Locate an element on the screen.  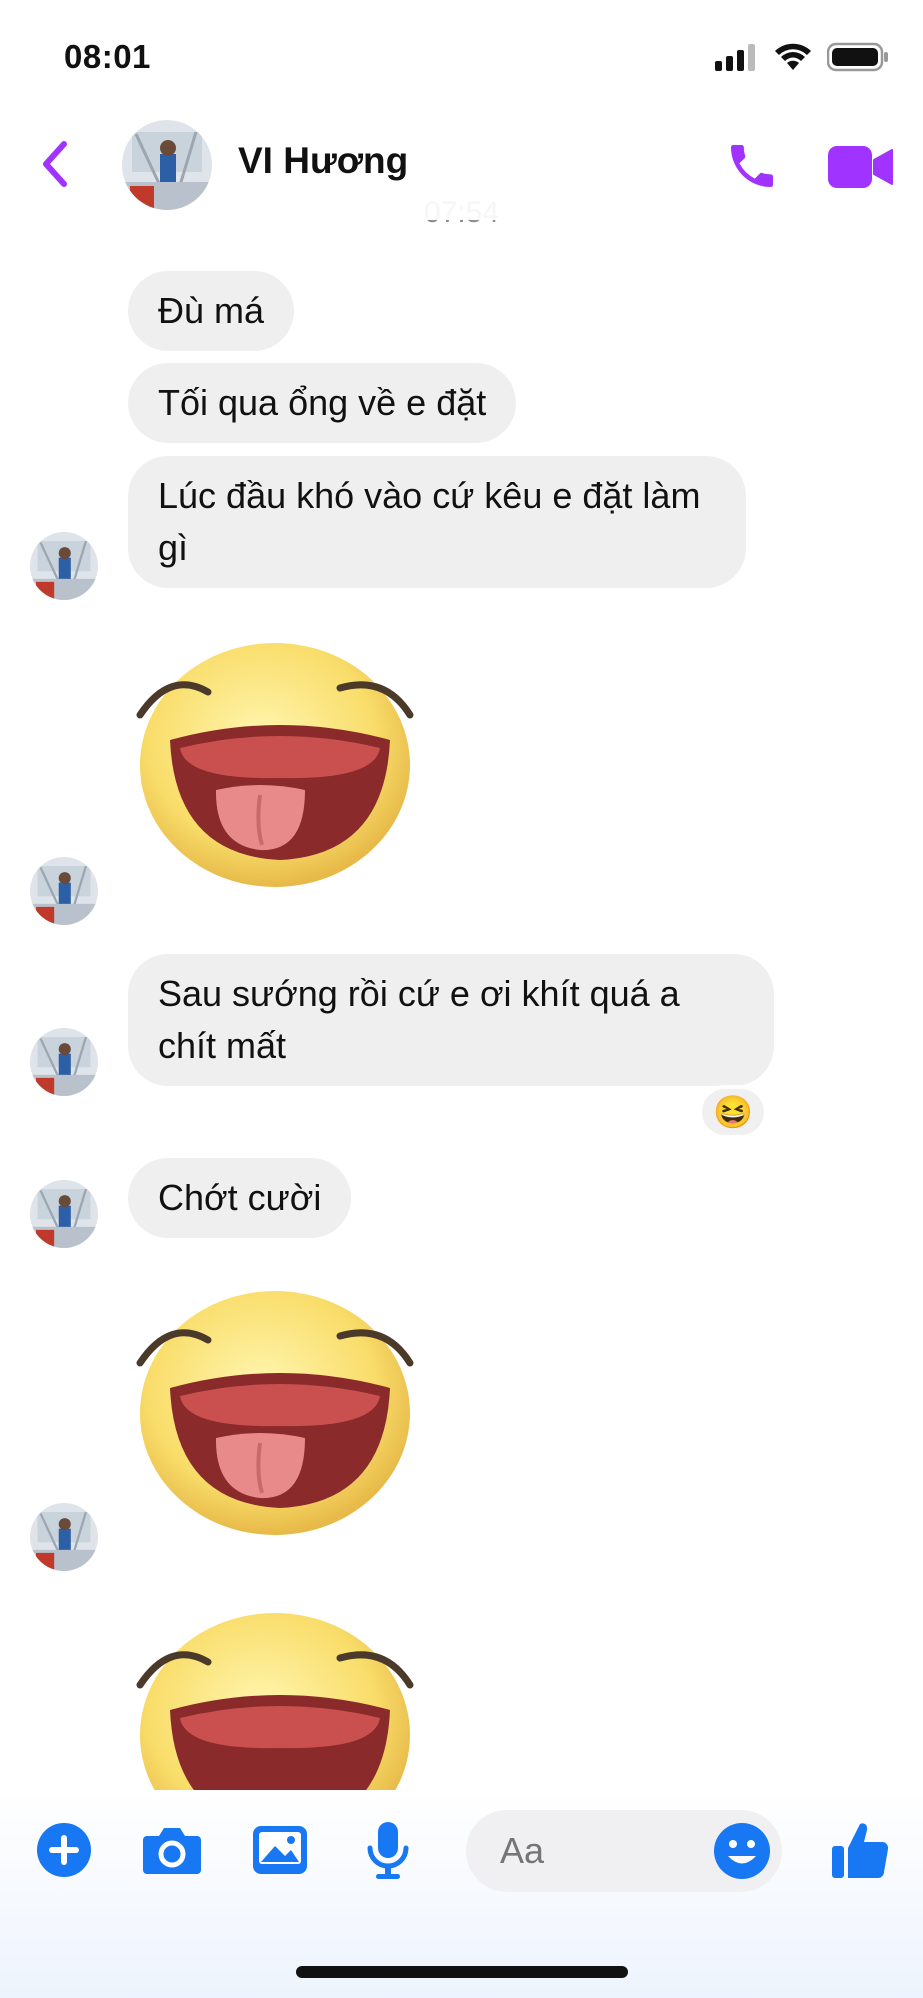
gallery-button is located at coordinates (280, 1850).